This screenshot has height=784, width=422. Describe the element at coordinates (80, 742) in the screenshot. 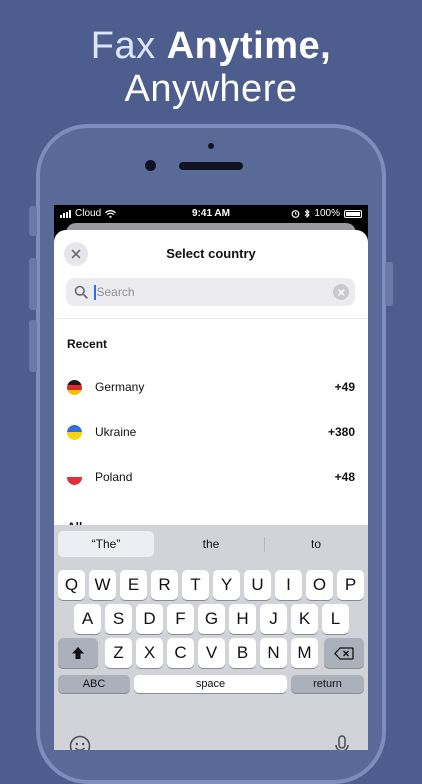

I see `emoji-icon` at that location.